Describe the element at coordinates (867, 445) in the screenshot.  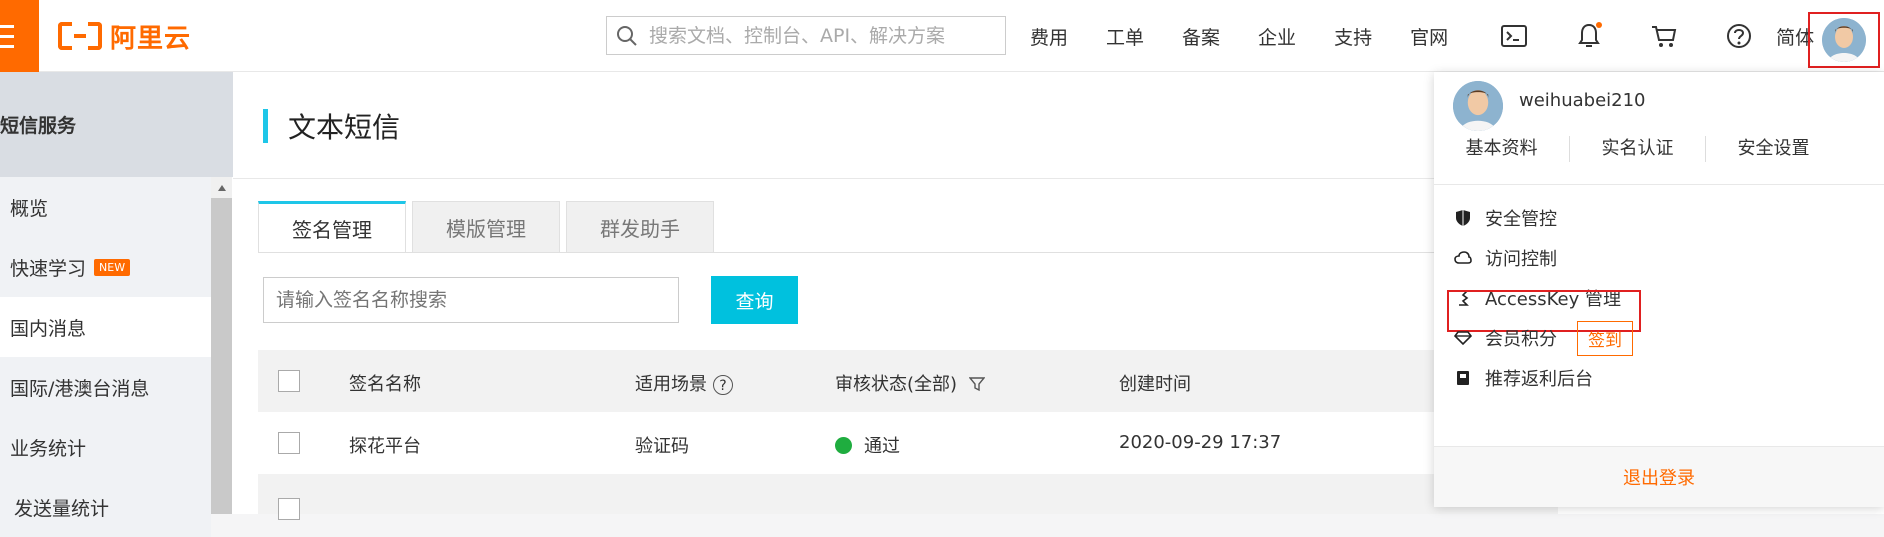
I see `cell-status: 通过` at that location.